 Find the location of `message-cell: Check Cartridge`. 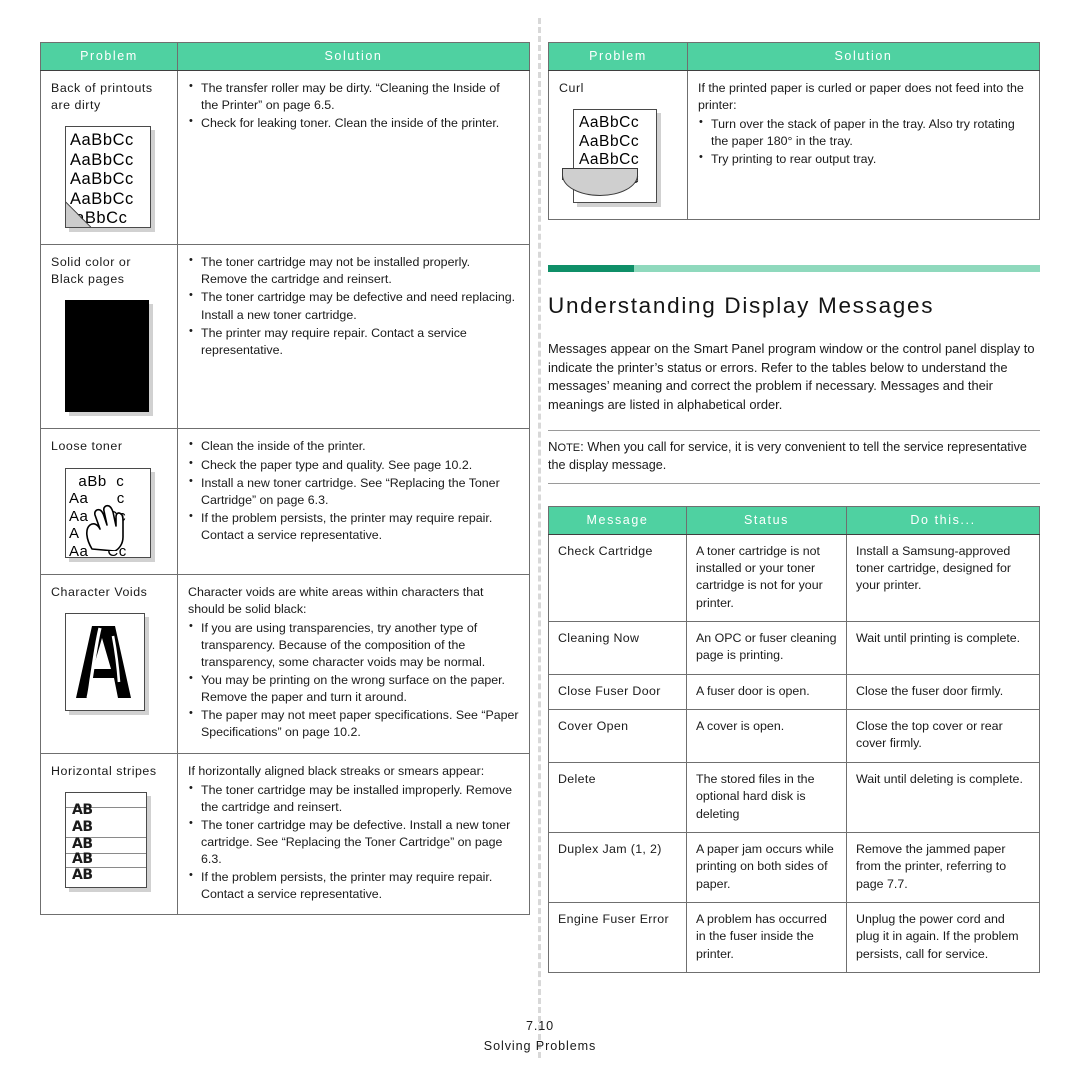

message-cell: Check Cartridge is located at coordinates (617, 578).